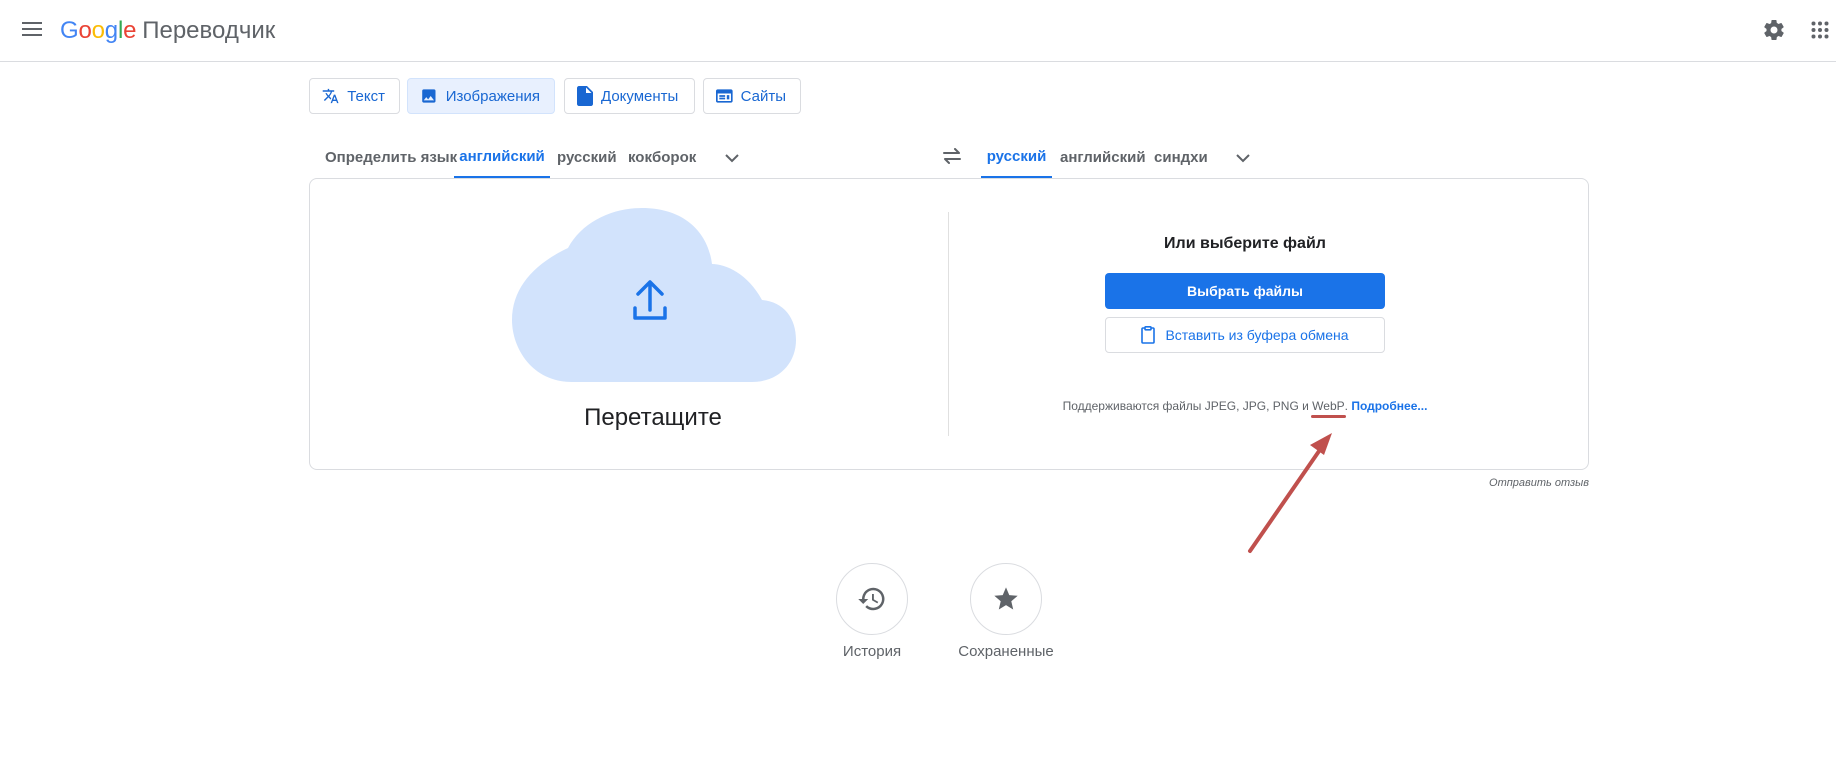 Image resolution: width=1836 pixels, height=773 pixels. Describe the element at coordinates (1245, 243) in the screenshot. I see `choose-file-title: Или выберите файл` at that location.